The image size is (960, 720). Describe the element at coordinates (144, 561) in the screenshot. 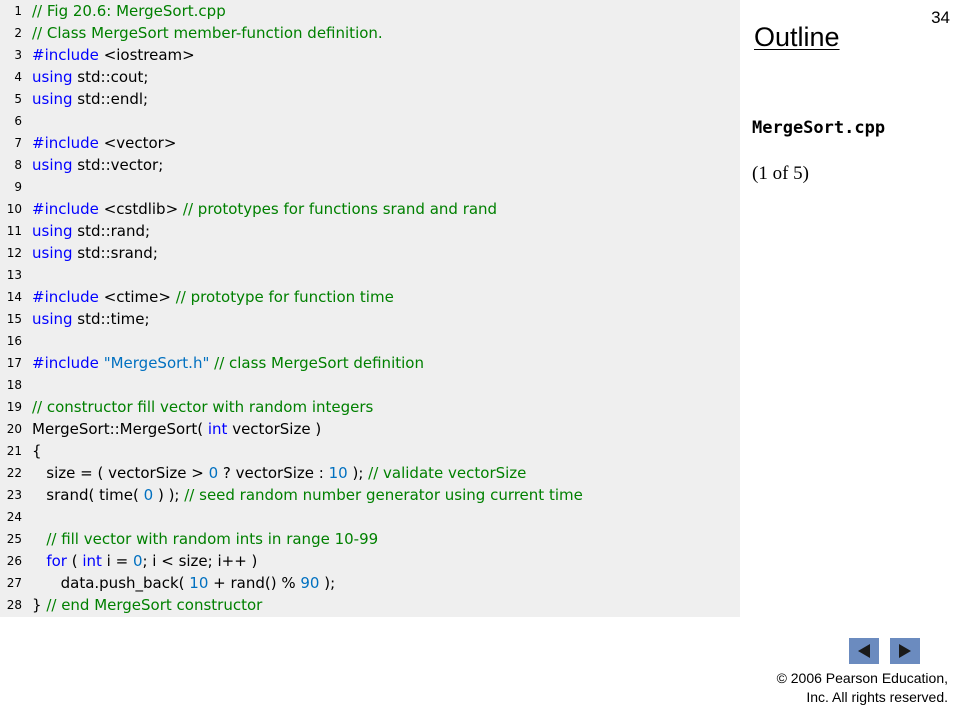

I see `code-text: for ( int i = 0; i < size; i++ )` at that location.